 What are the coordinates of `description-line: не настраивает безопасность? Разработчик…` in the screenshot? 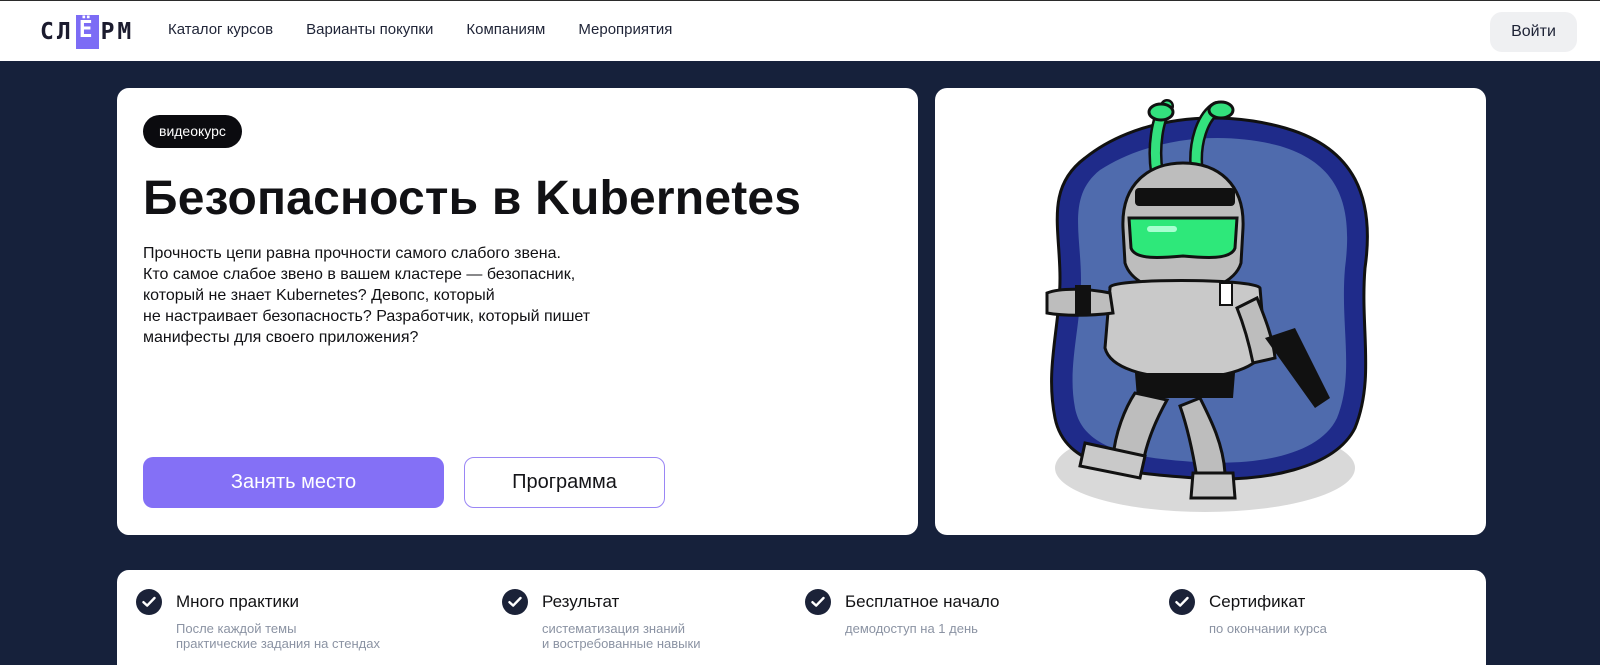 It's located at (367, 316).